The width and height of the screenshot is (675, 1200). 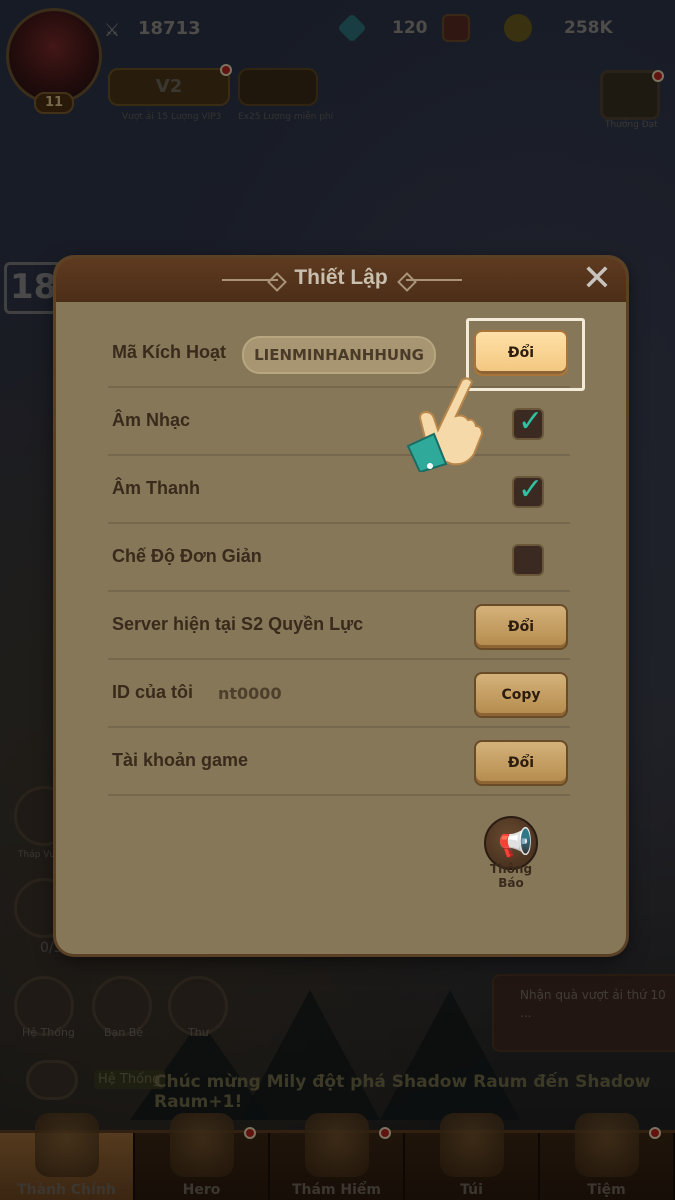 I want to click on activation-code-label: Mã Kích Hoạt, so click(x=169, y=352).